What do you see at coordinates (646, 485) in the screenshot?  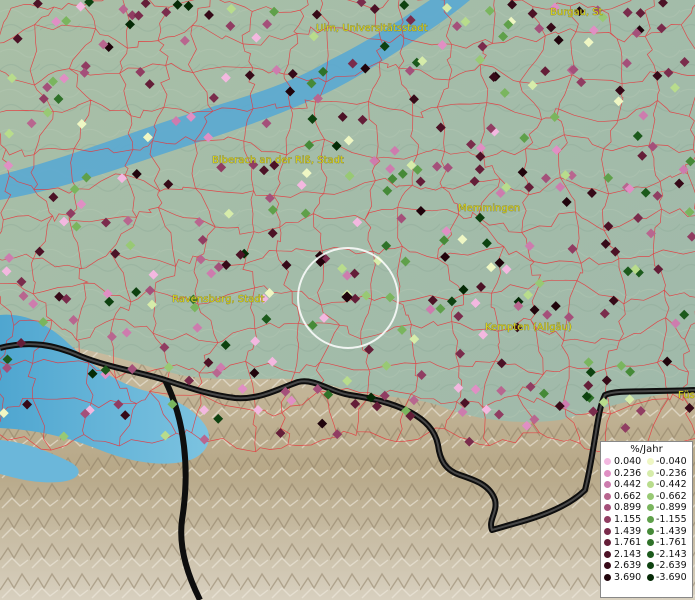 I see `legend-row: 0.442 -0.442` at bounding box center [646, 485].